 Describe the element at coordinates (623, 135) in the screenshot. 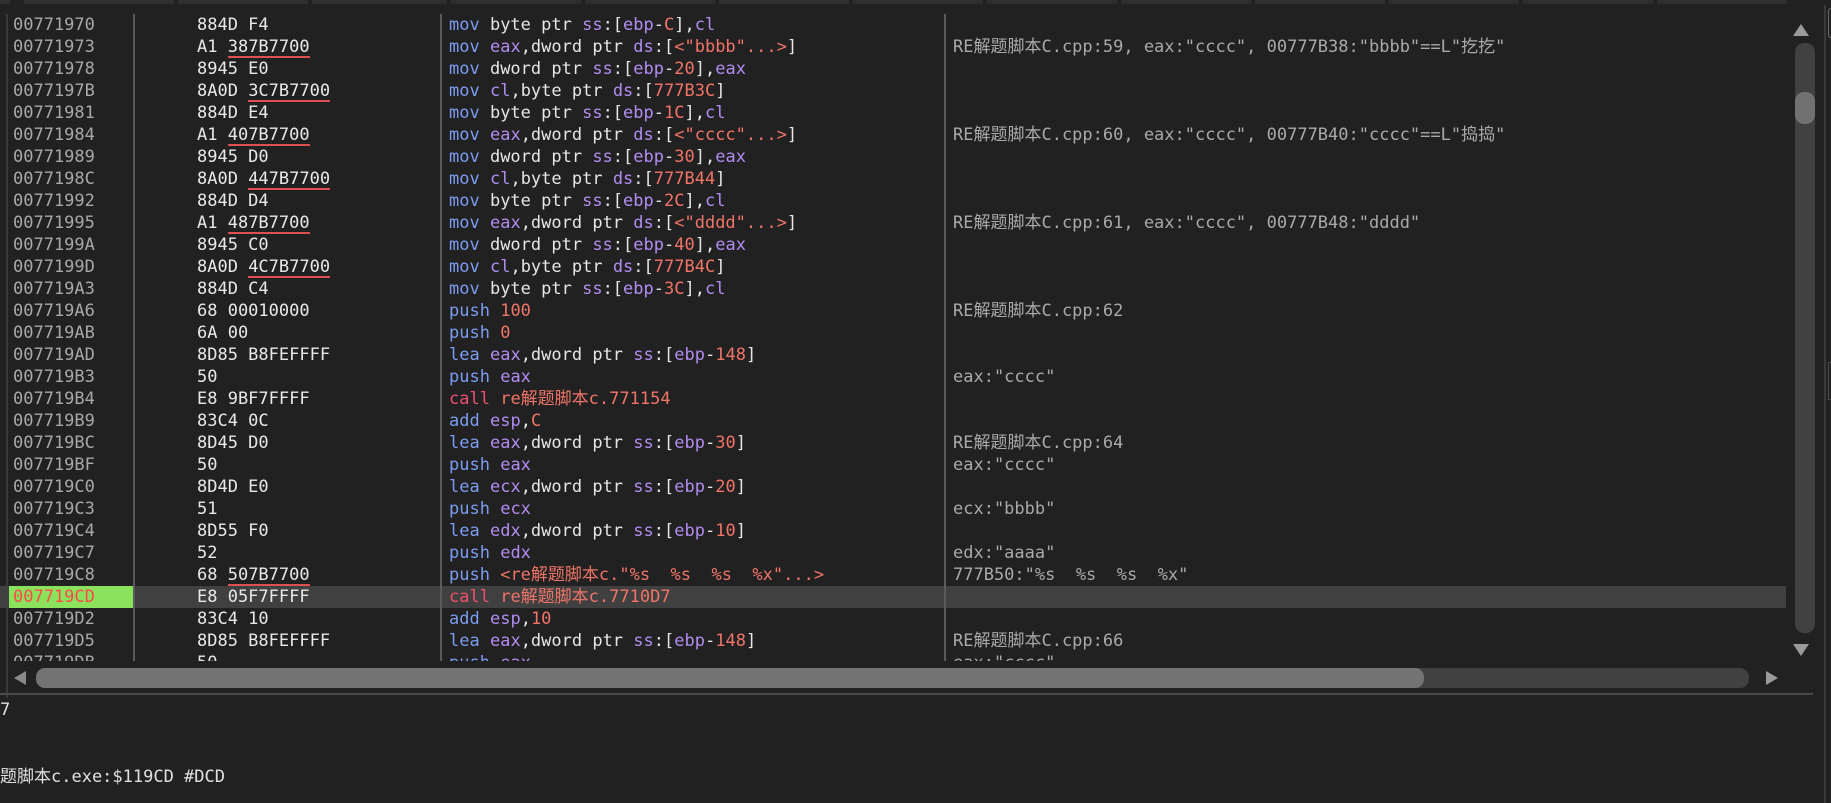

I see `instruction-cell: mov eax,dword ptr ds:[<"cccc"...>]` at that location.